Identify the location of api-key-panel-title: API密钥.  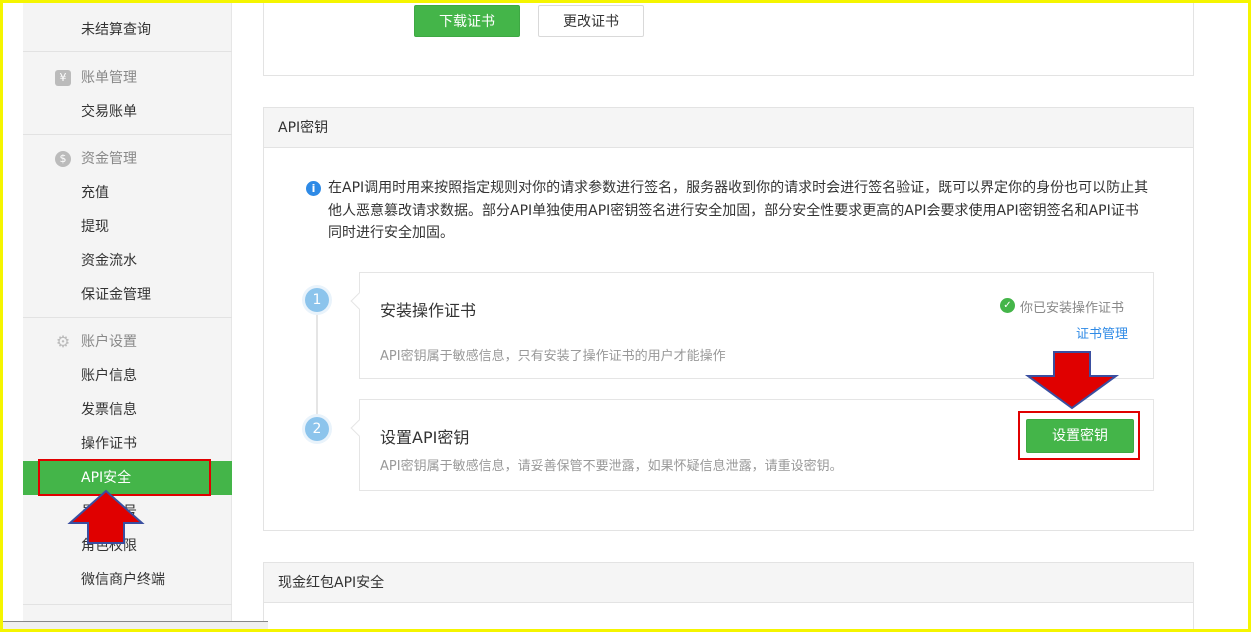
(728, 128).